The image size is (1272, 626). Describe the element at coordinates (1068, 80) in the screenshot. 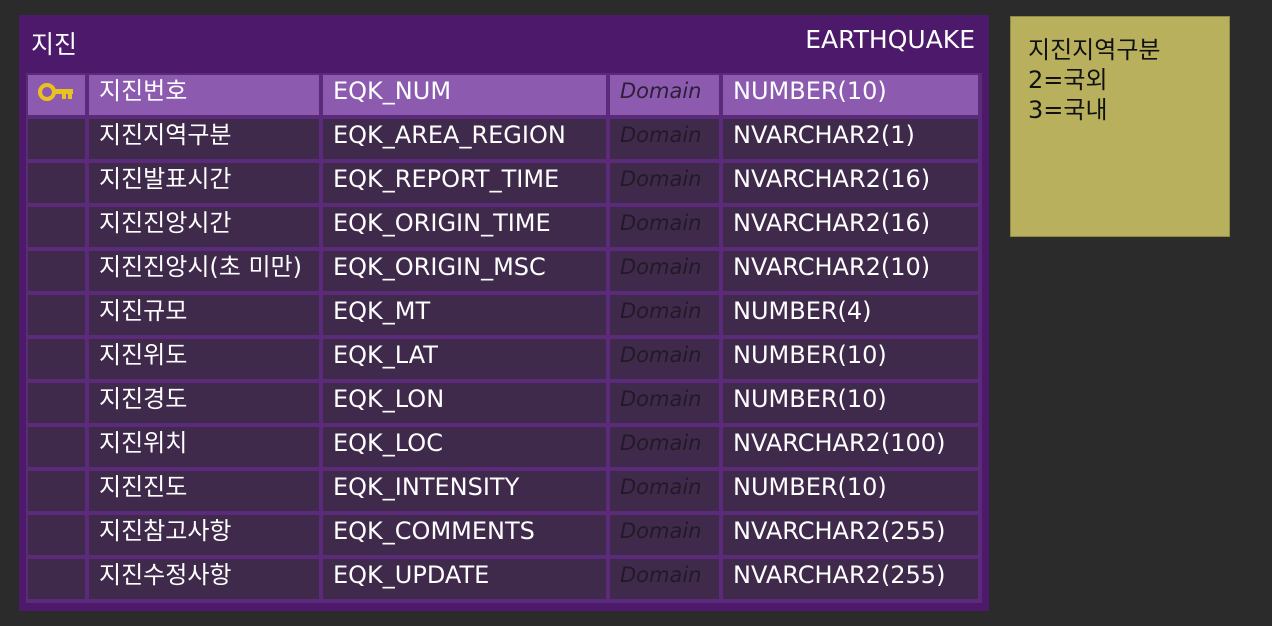

I see `note-line: 2=국외` at that location.